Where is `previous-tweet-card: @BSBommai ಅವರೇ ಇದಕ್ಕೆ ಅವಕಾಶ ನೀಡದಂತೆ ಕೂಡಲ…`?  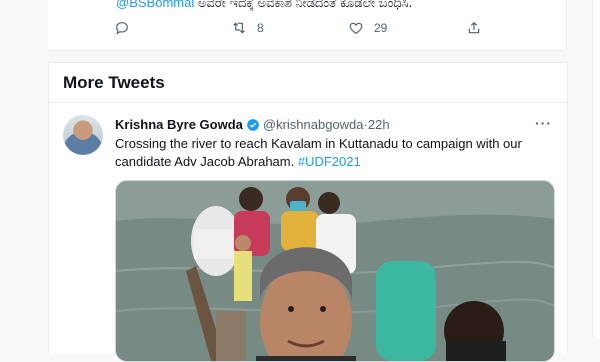 previous-tweet-card: @BSBommai ಅವರೇ ಇದಕ್ಕೆ ಅವಕಾಶ ನೀಡದಂತೆ ಕೂಡಲ… is located at coordinates (307, 25).